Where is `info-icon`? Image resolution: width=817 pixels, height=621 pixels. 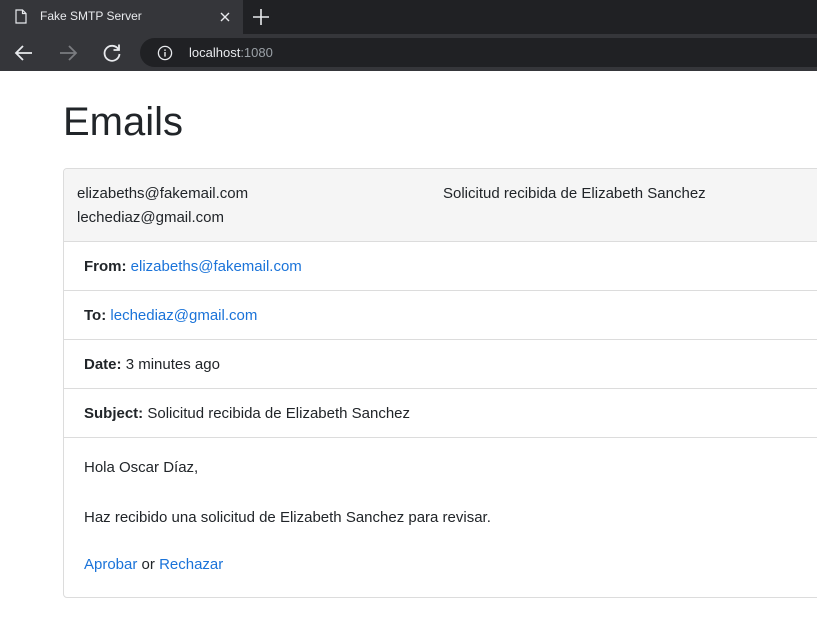 info-icon is located at coordinates (165, 53).